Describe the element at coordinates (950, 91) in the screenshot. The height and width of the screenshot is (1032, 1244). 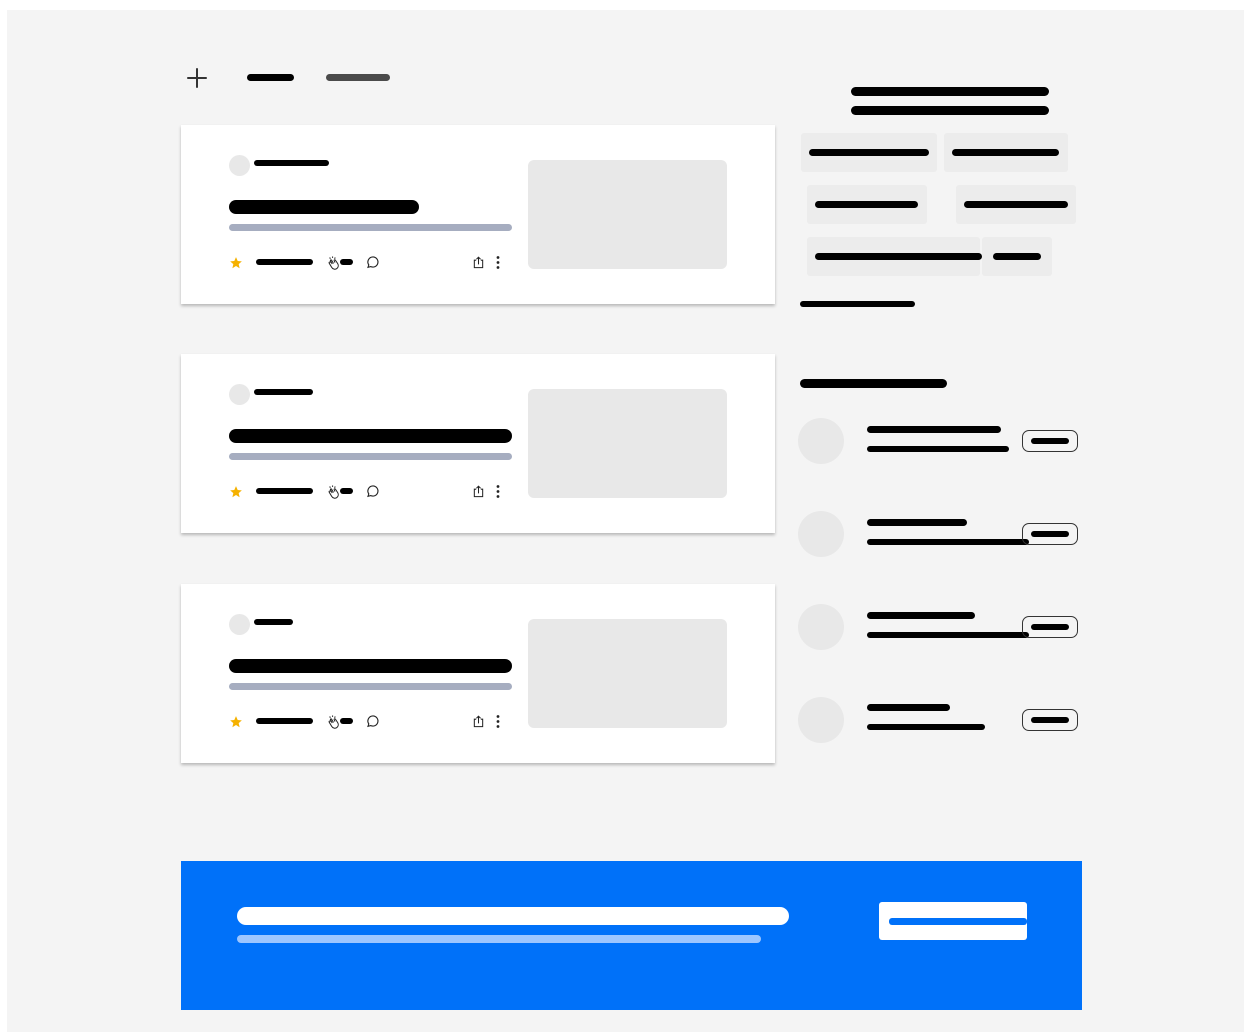
I see `topics-heading` at that location.